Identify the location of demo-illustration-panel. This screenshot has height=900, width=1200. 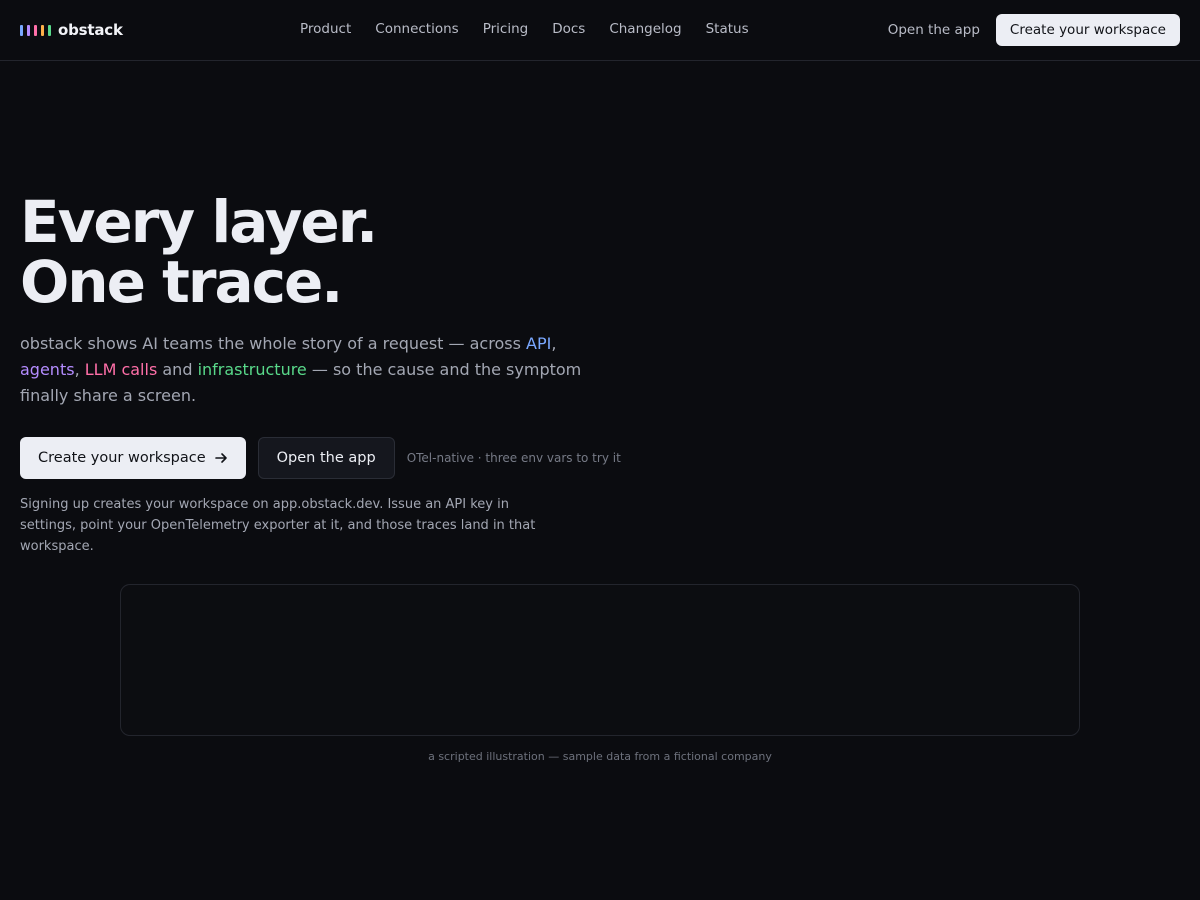
(600, 660).